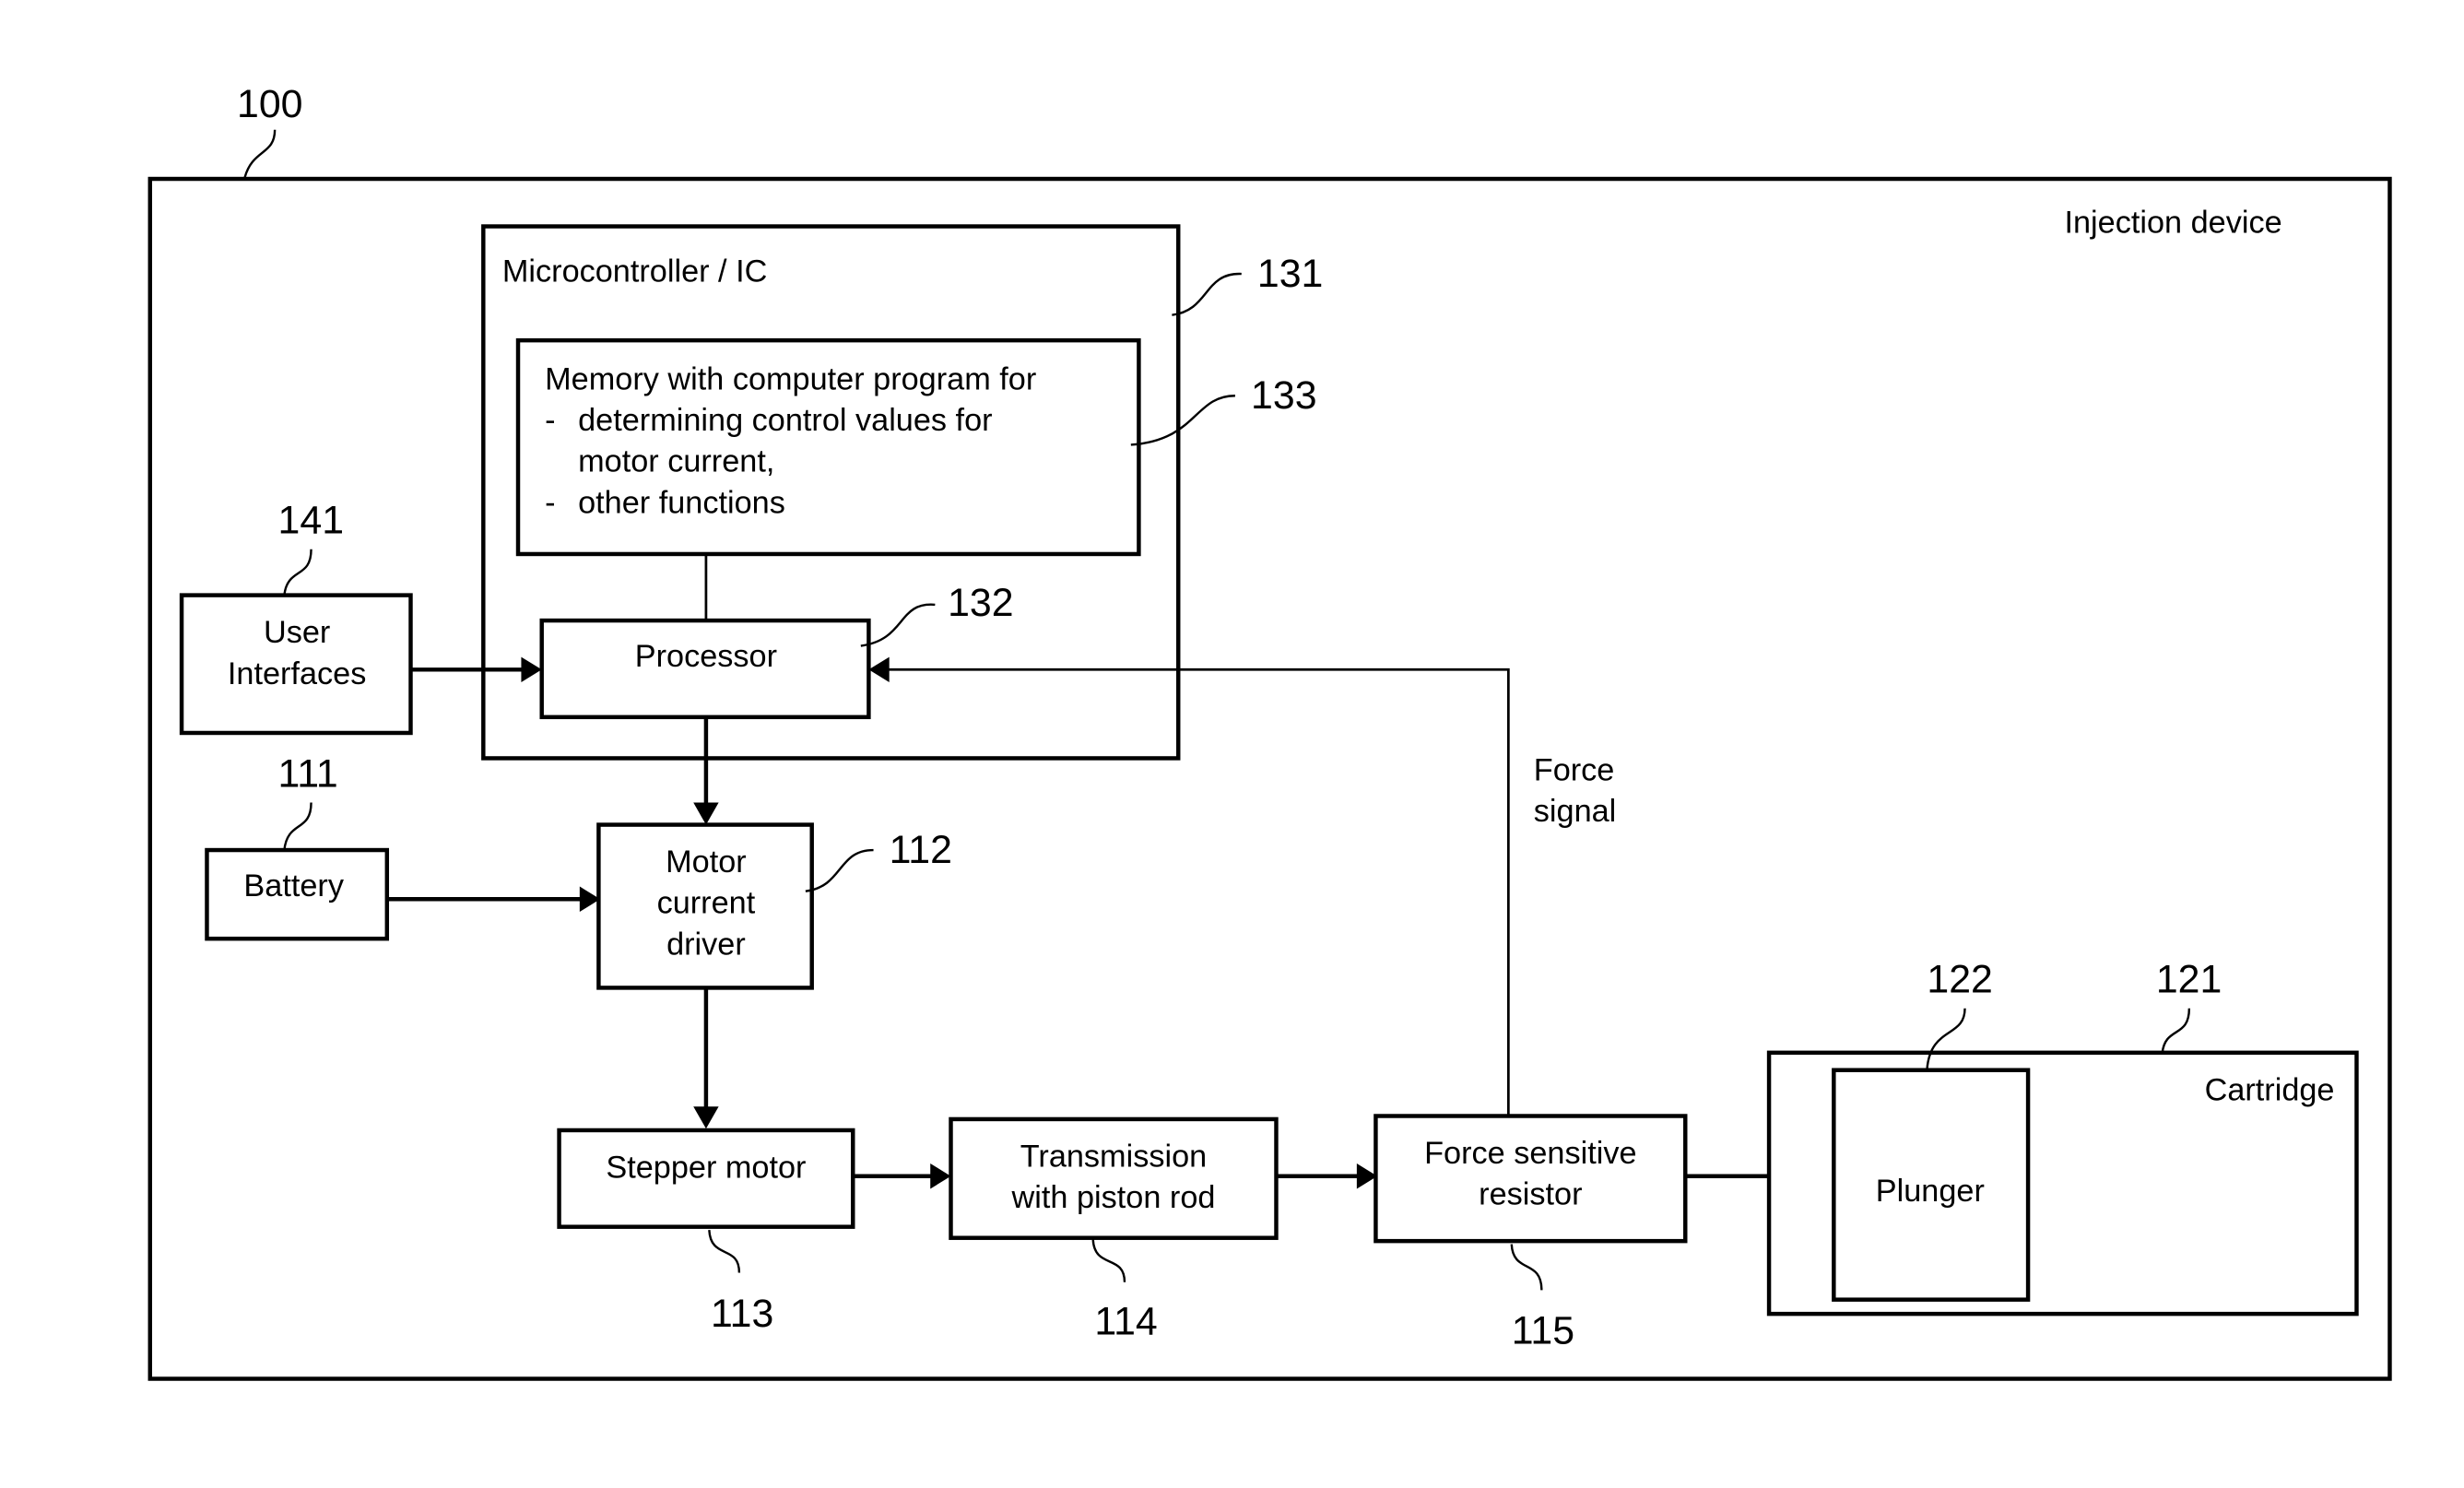 The height and width of the screenshot is (1488, 2464). What do you see at coordinates (1931, 1191) in the screenshot?
I see `plunger-label: Plunger` at bounding box center [1931, 1191].